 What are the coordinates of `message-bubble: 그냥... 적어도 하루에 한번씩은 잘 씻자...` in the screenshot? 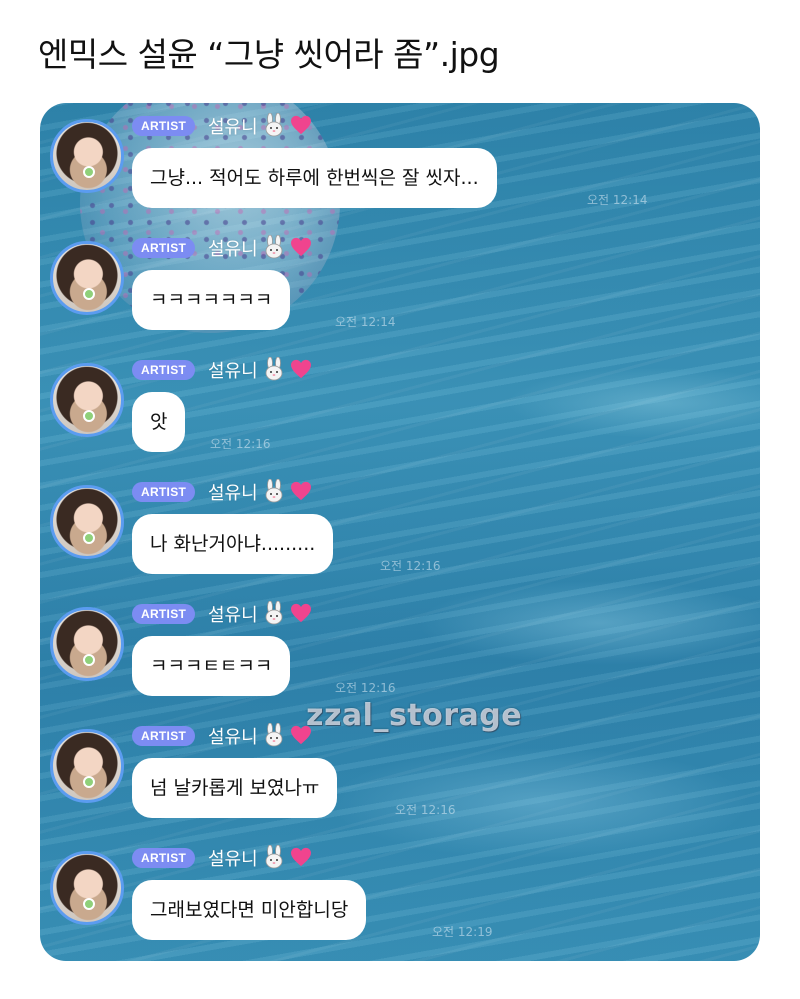 It's located at (314, 178).